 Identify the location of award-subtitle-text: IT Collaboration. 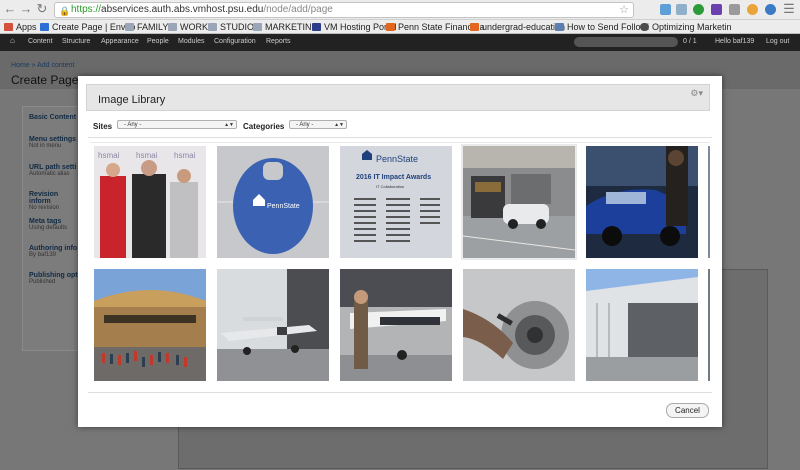
(390, 186).